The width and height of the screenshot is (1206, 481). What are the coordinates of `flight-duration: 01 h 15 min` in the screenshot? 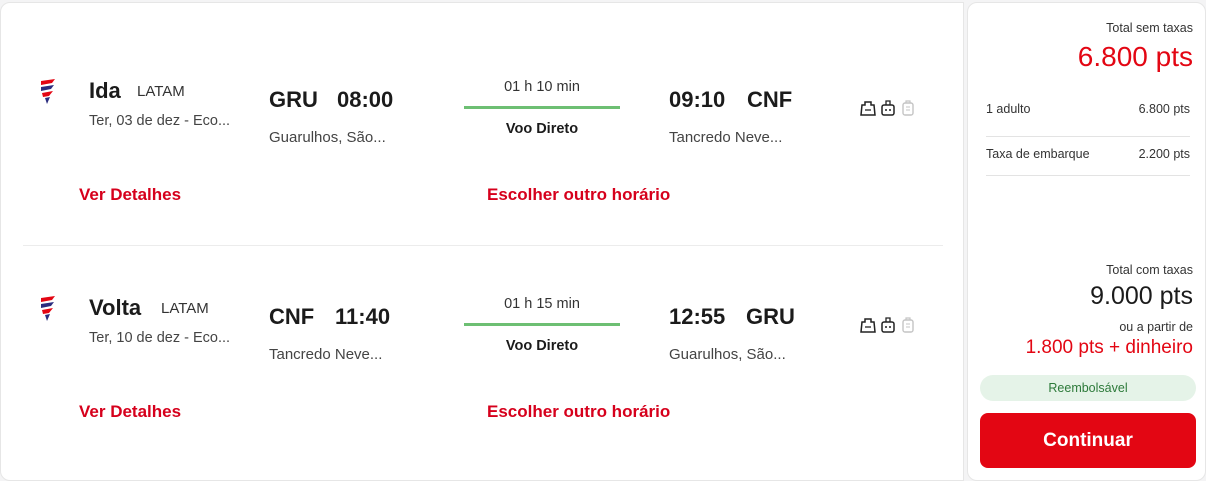 It's located at (542, 304).